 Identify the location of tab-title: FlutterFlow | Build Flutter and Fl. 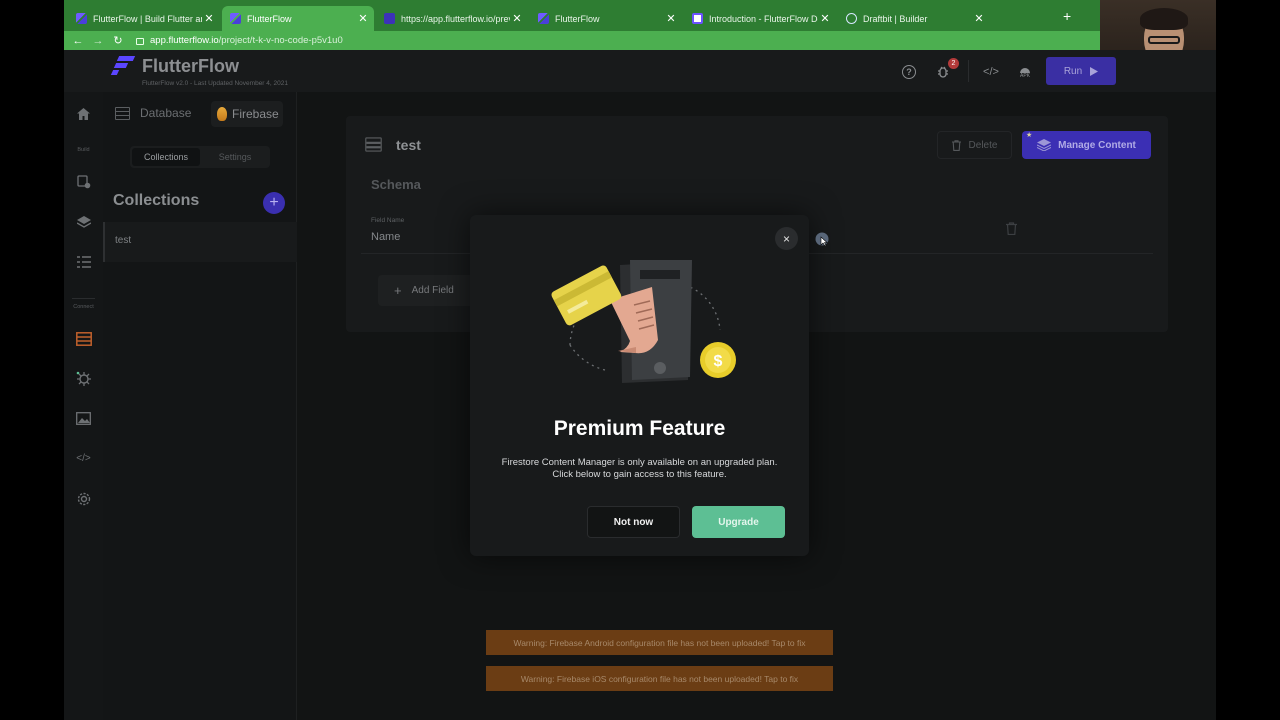
(147, 18).